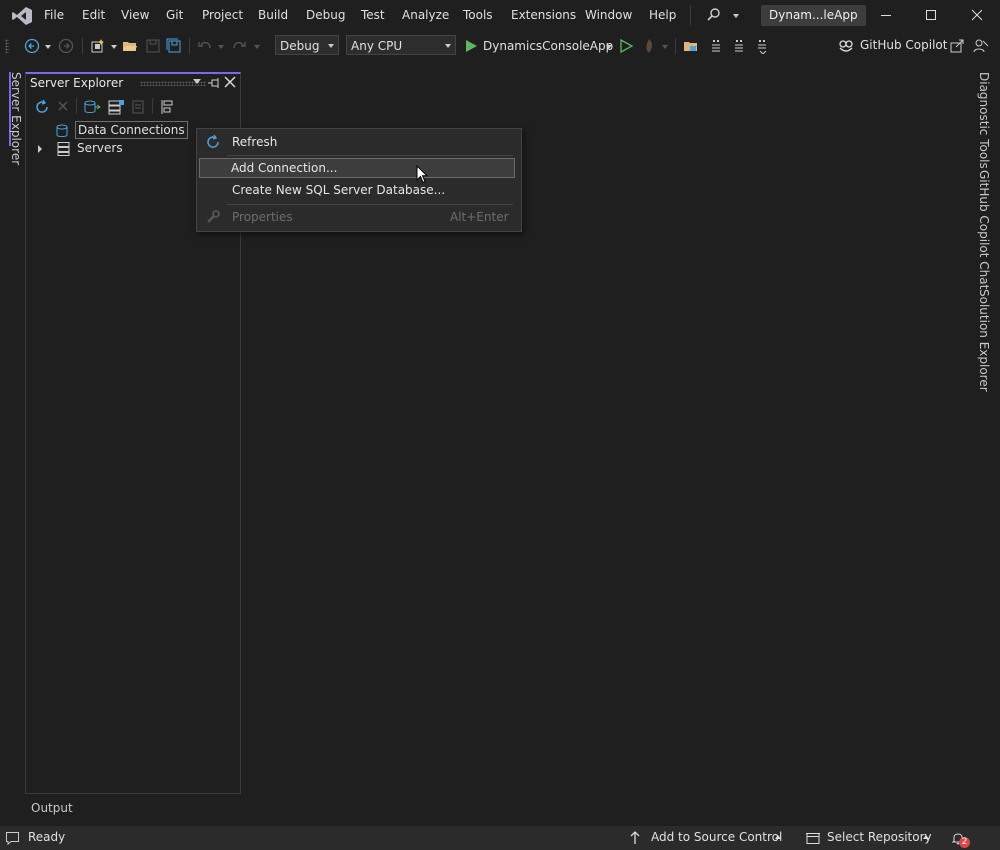 This screenshot has width=1000, height=850. What do you see at coordinates (138, 107) in the screenshot?
I see `azure-connect-icon` at bounding box center [138, 107].